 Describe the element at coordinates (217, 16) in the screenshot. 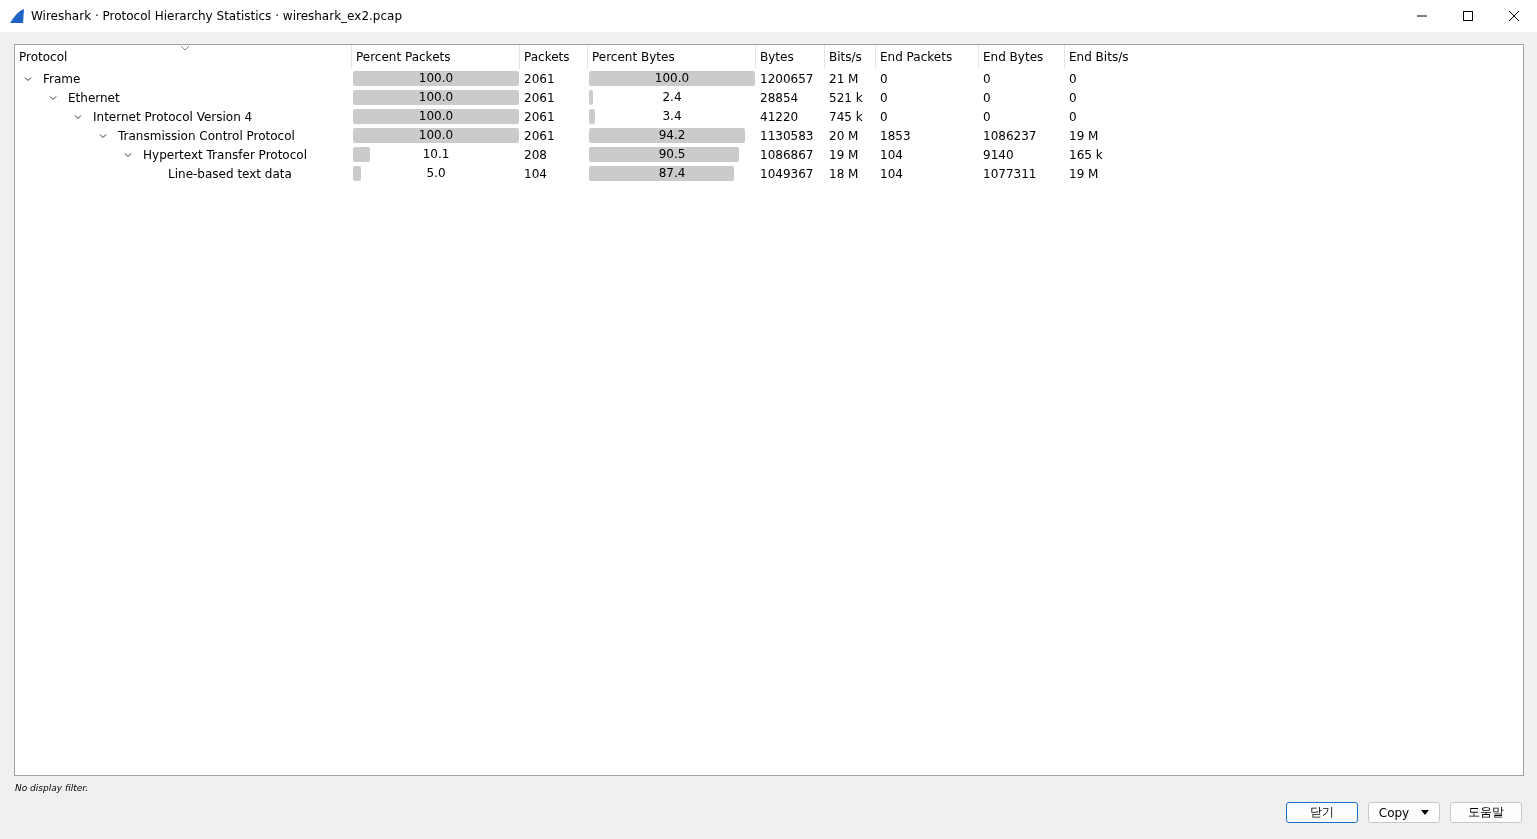

I see `window-title: Wireshark · Protocol Hierarchy Statistics · wireshark_ex2.pcap` at that location.